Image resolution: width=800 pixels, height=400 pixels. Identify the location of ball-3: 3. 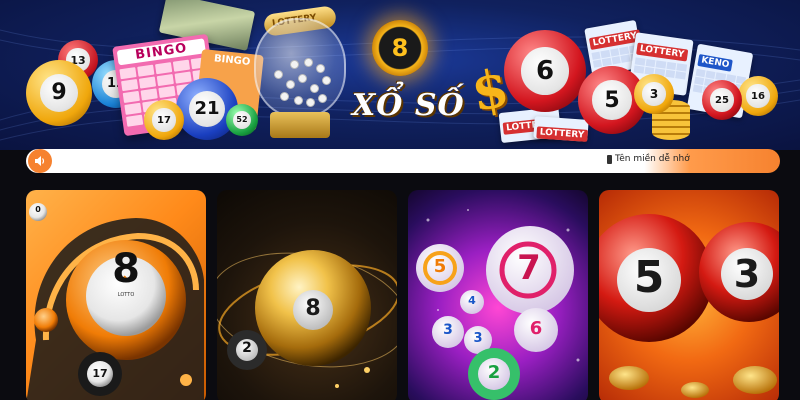
(654, 94).